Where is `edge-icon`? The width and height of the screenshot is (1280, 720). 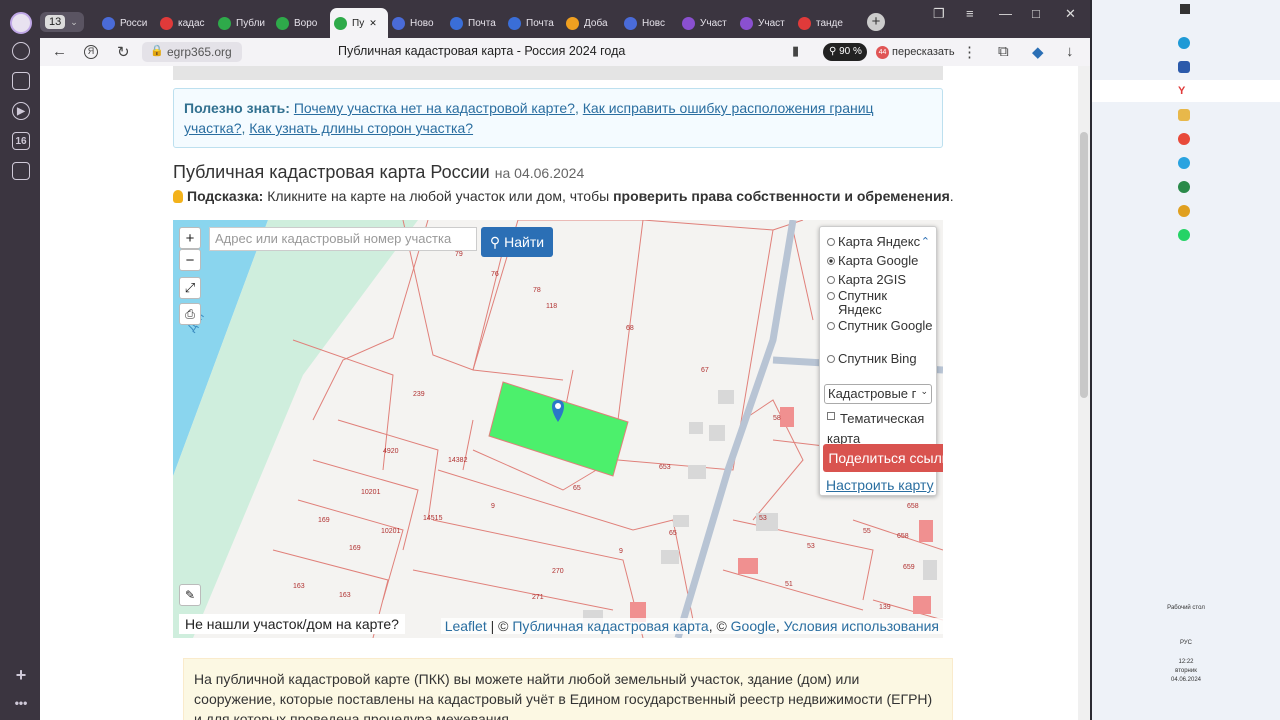 edge-icon is located at coordinates (1184, 43).